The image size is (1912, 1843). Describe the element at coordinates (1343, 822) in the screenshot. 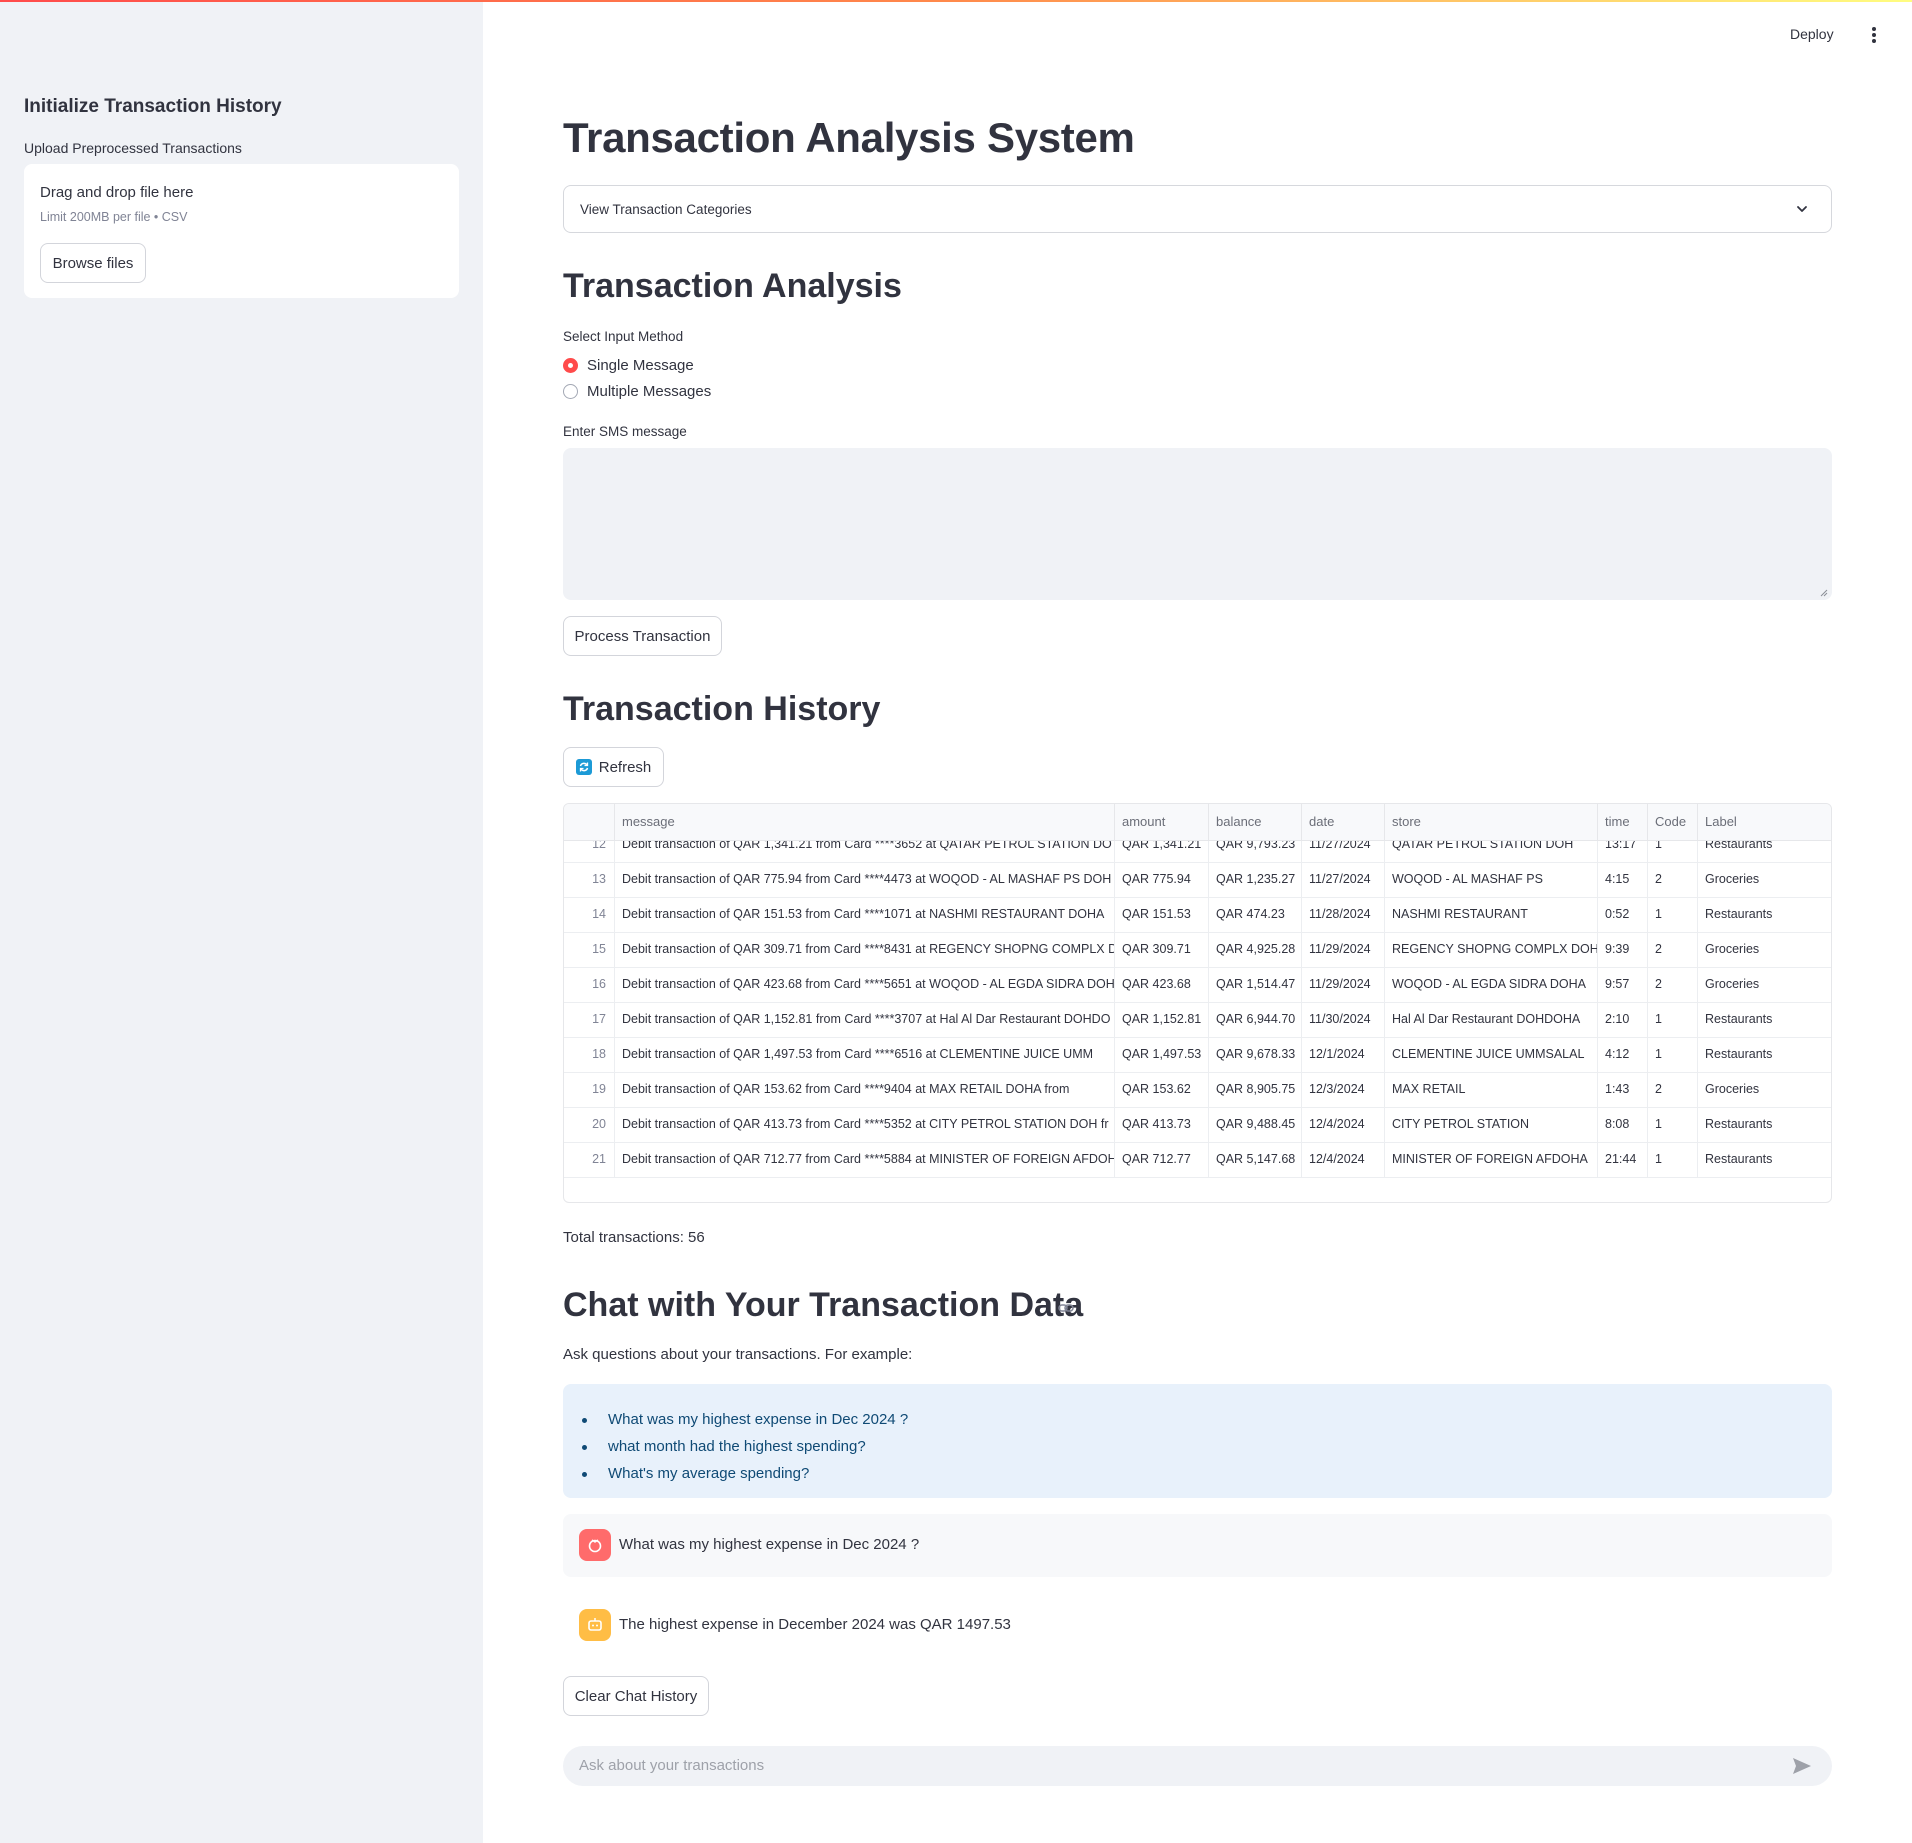

I see `column-header-date: date` at that location.